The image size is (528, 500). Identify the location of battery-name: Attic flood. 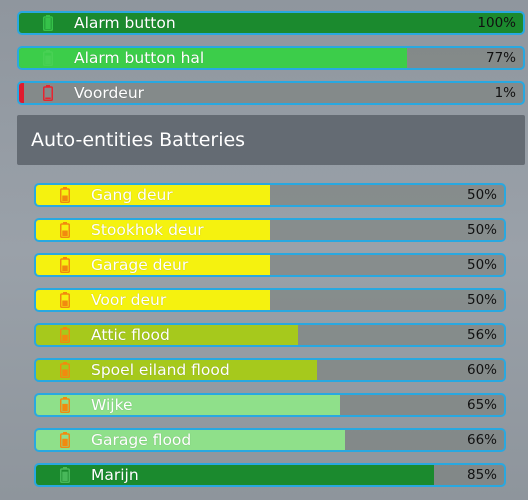
(130, 335).